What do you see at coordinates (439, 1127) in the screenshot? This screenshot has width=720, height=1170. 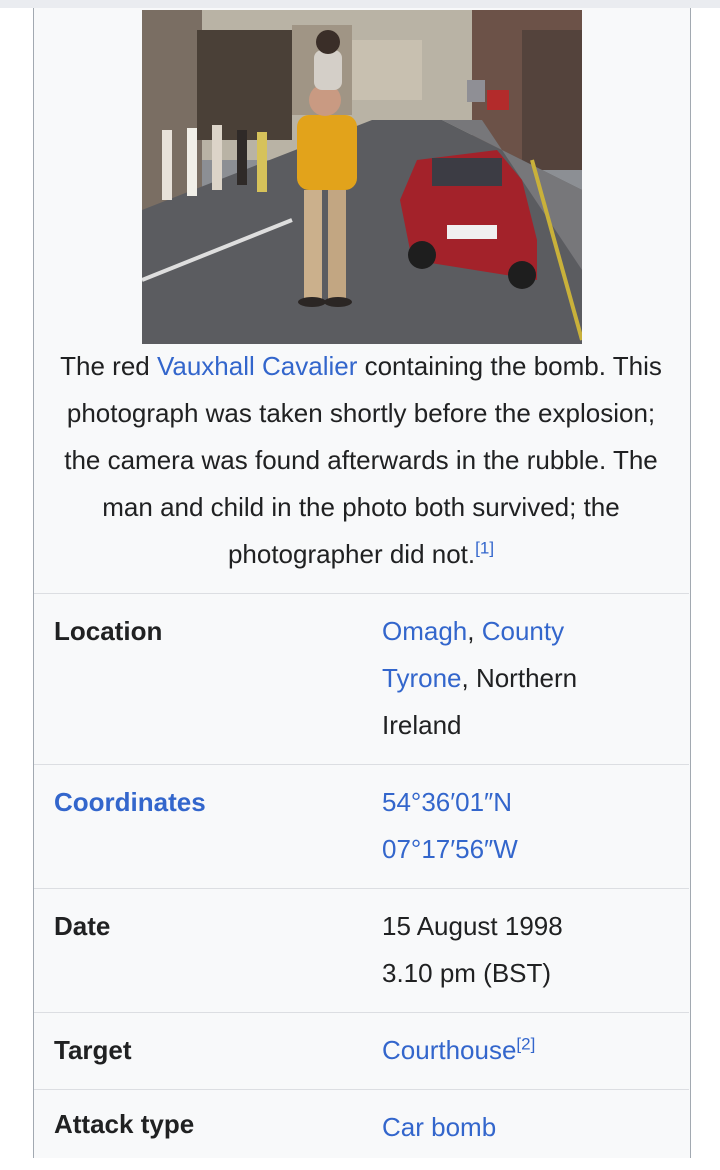 I see `car-bomb-link: Car bomb` at bounding box center [439, 1127].